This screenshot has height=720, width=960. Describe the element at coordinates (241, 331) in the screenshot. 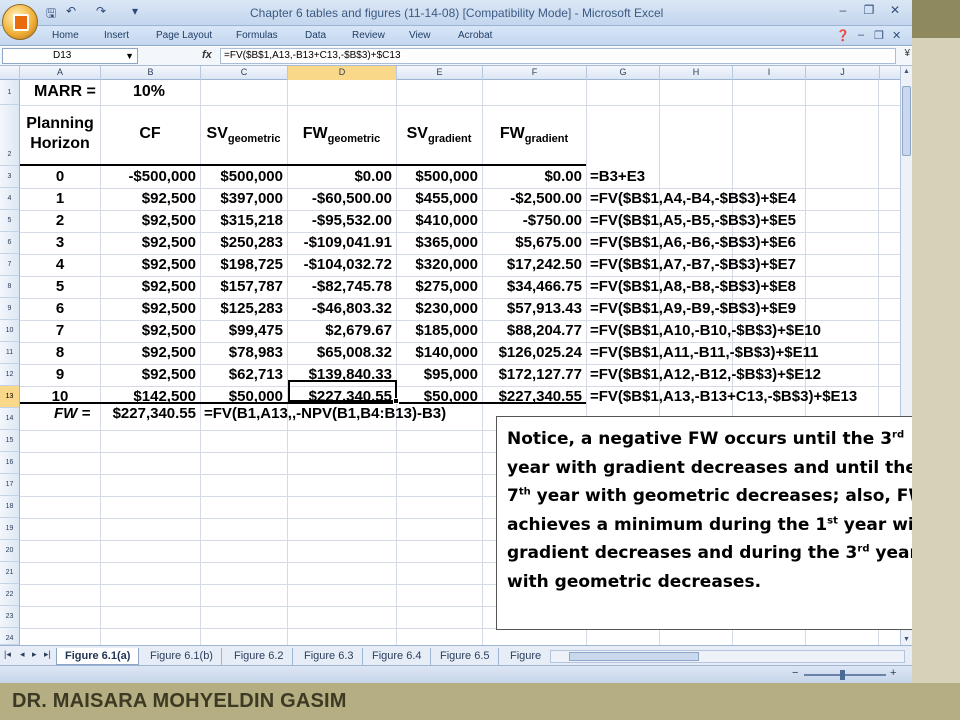

I see `cell-sv-geometric: $99,475` at that location.